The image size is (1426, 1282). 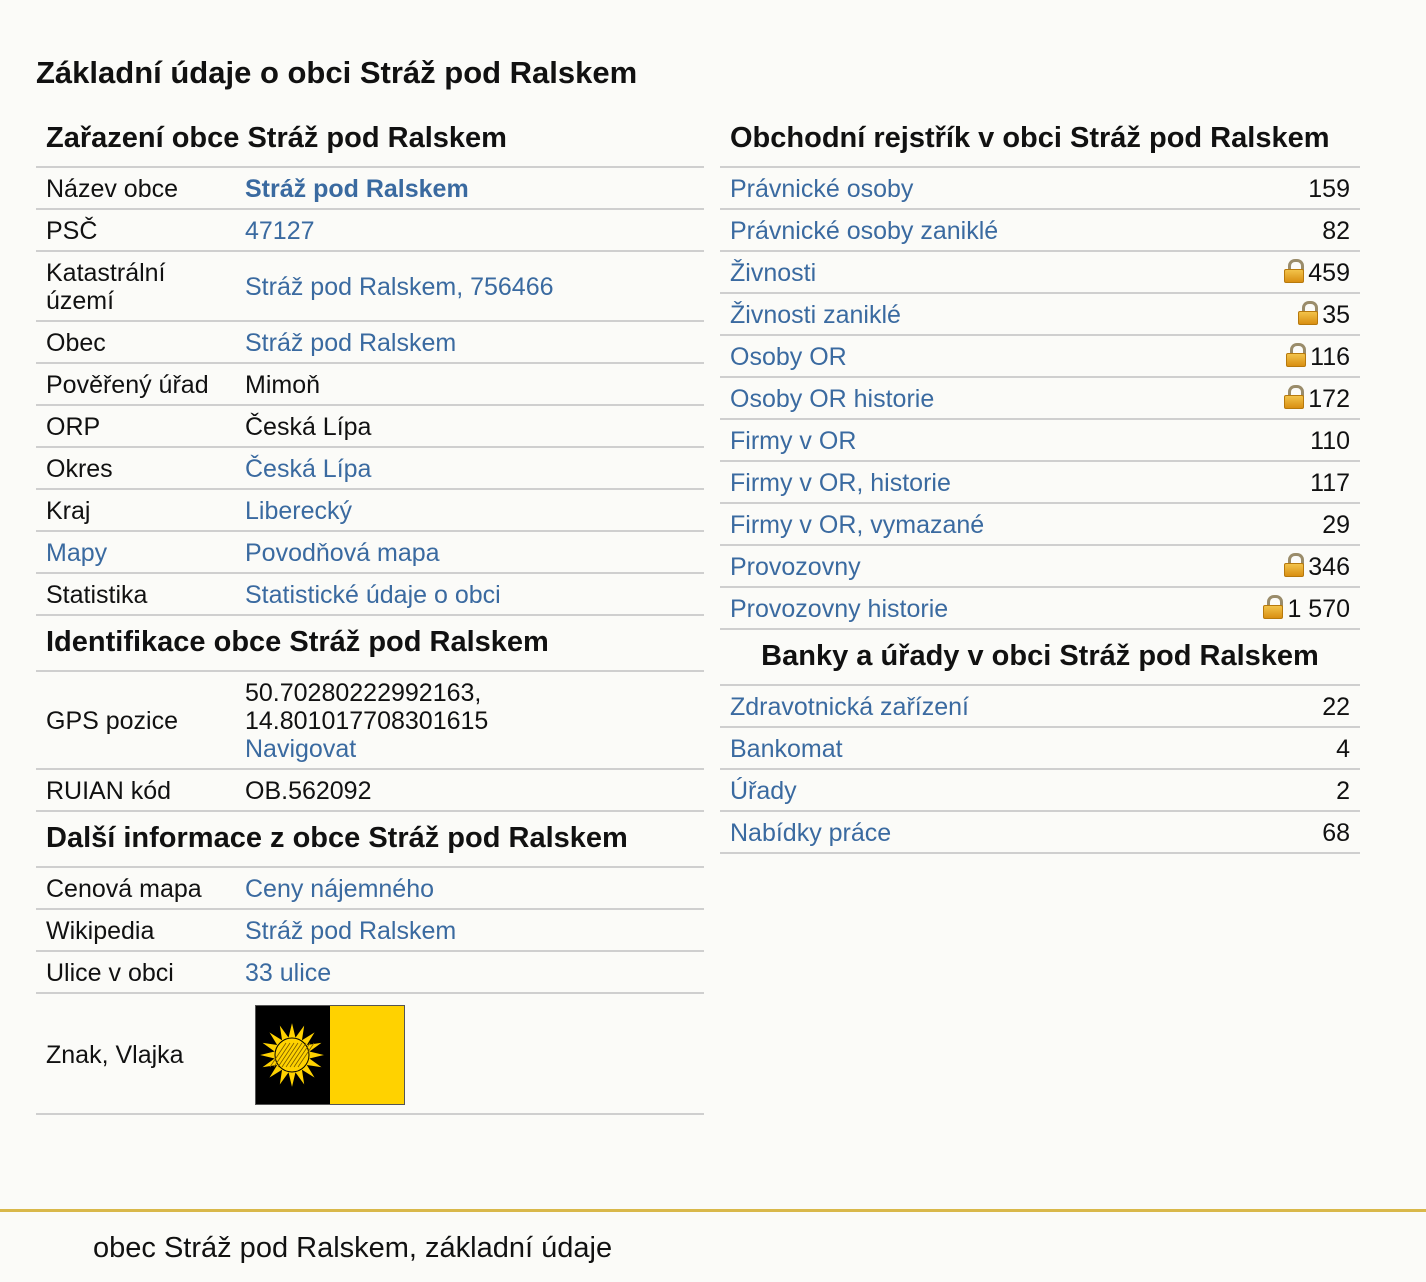 What do you see at coordinates (1318, 609) in the screenshot?
I see `count-value: 1 570` at bounding box center [1318, 609].